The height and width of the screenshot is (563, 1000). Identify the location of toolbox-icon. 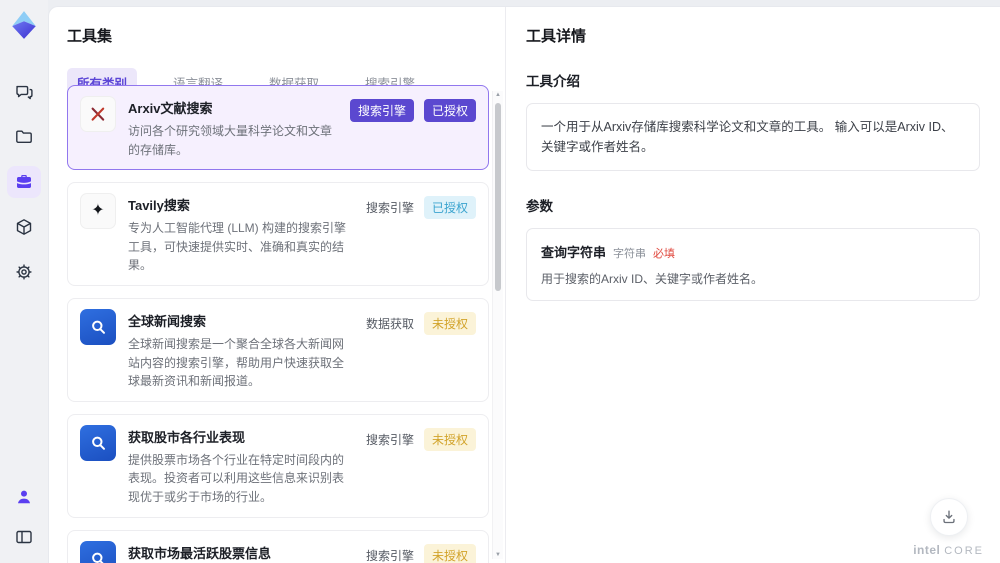
(24, 182).